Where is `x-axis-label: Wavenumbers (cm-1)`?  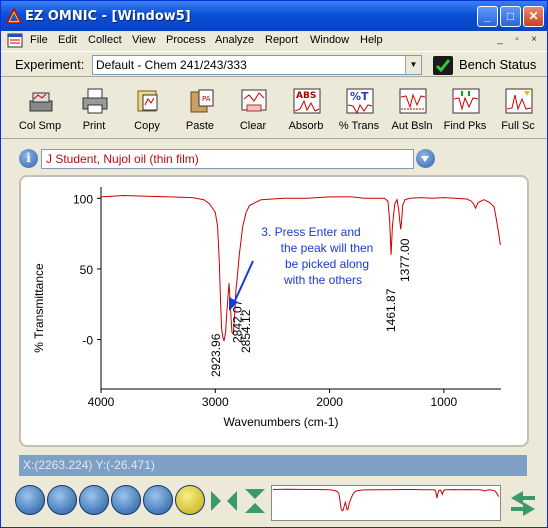
x-axis-label: Wavenumbers (cm-1) is located at coordinates (281, 422).